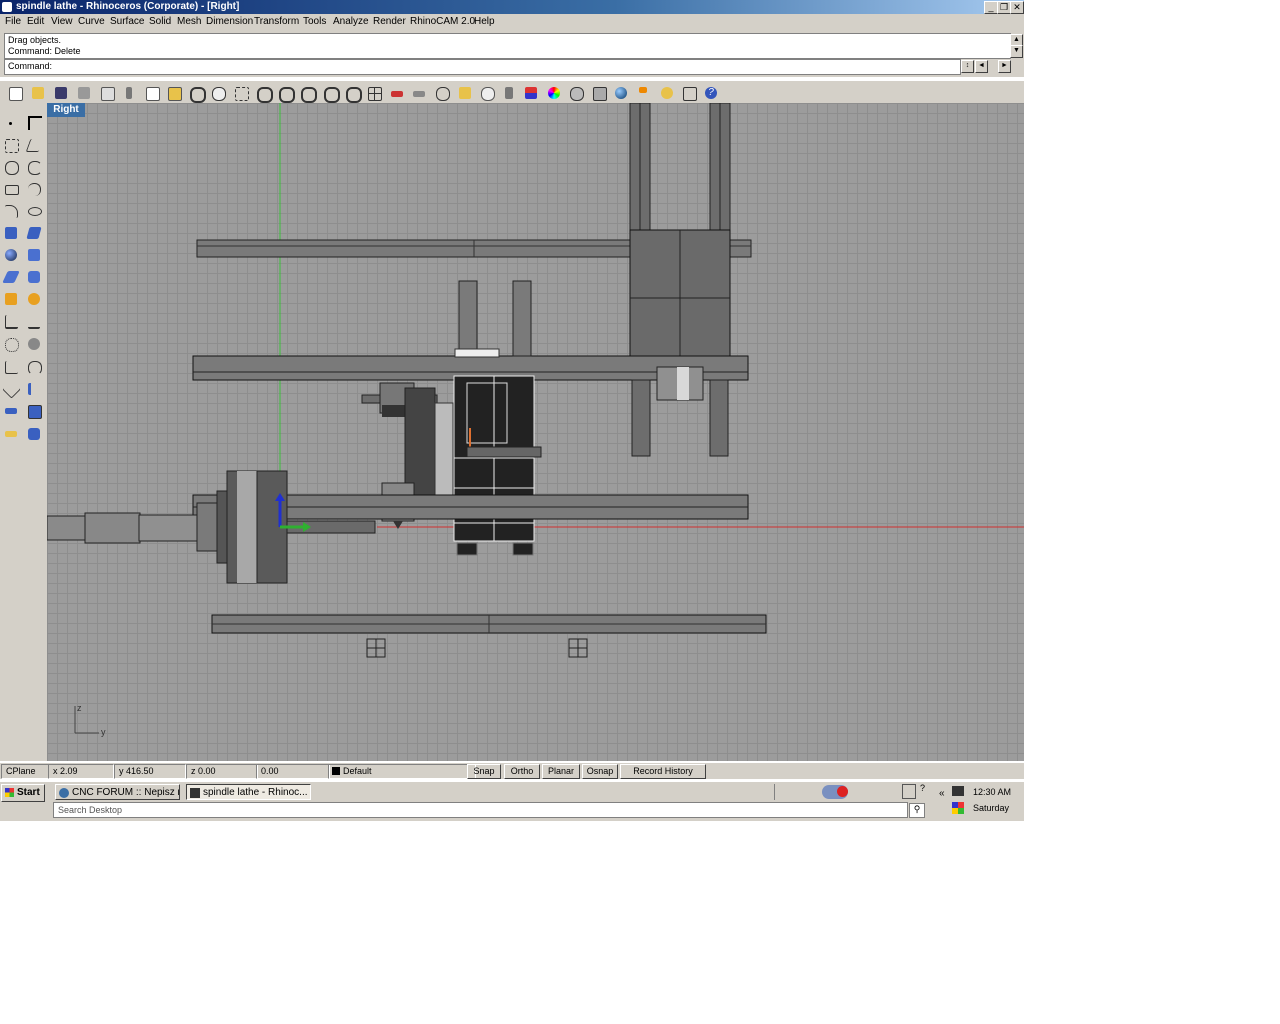 This screenshot has width=1280, height=1024. What do you see at coordinates (1017, 7) in the screenshot?
I see `close-button: ✕` at bounding box center [1017, 7].